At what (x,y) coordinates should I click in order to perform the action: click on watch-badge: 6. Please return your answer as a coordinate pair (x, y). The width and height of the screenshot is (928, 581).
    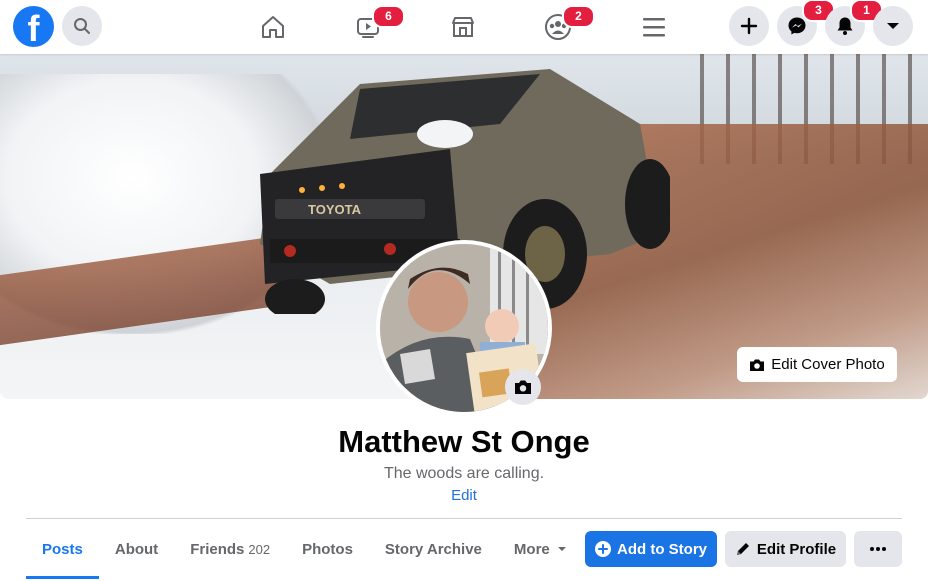
    Looking at the image, I should click on (388, 16).